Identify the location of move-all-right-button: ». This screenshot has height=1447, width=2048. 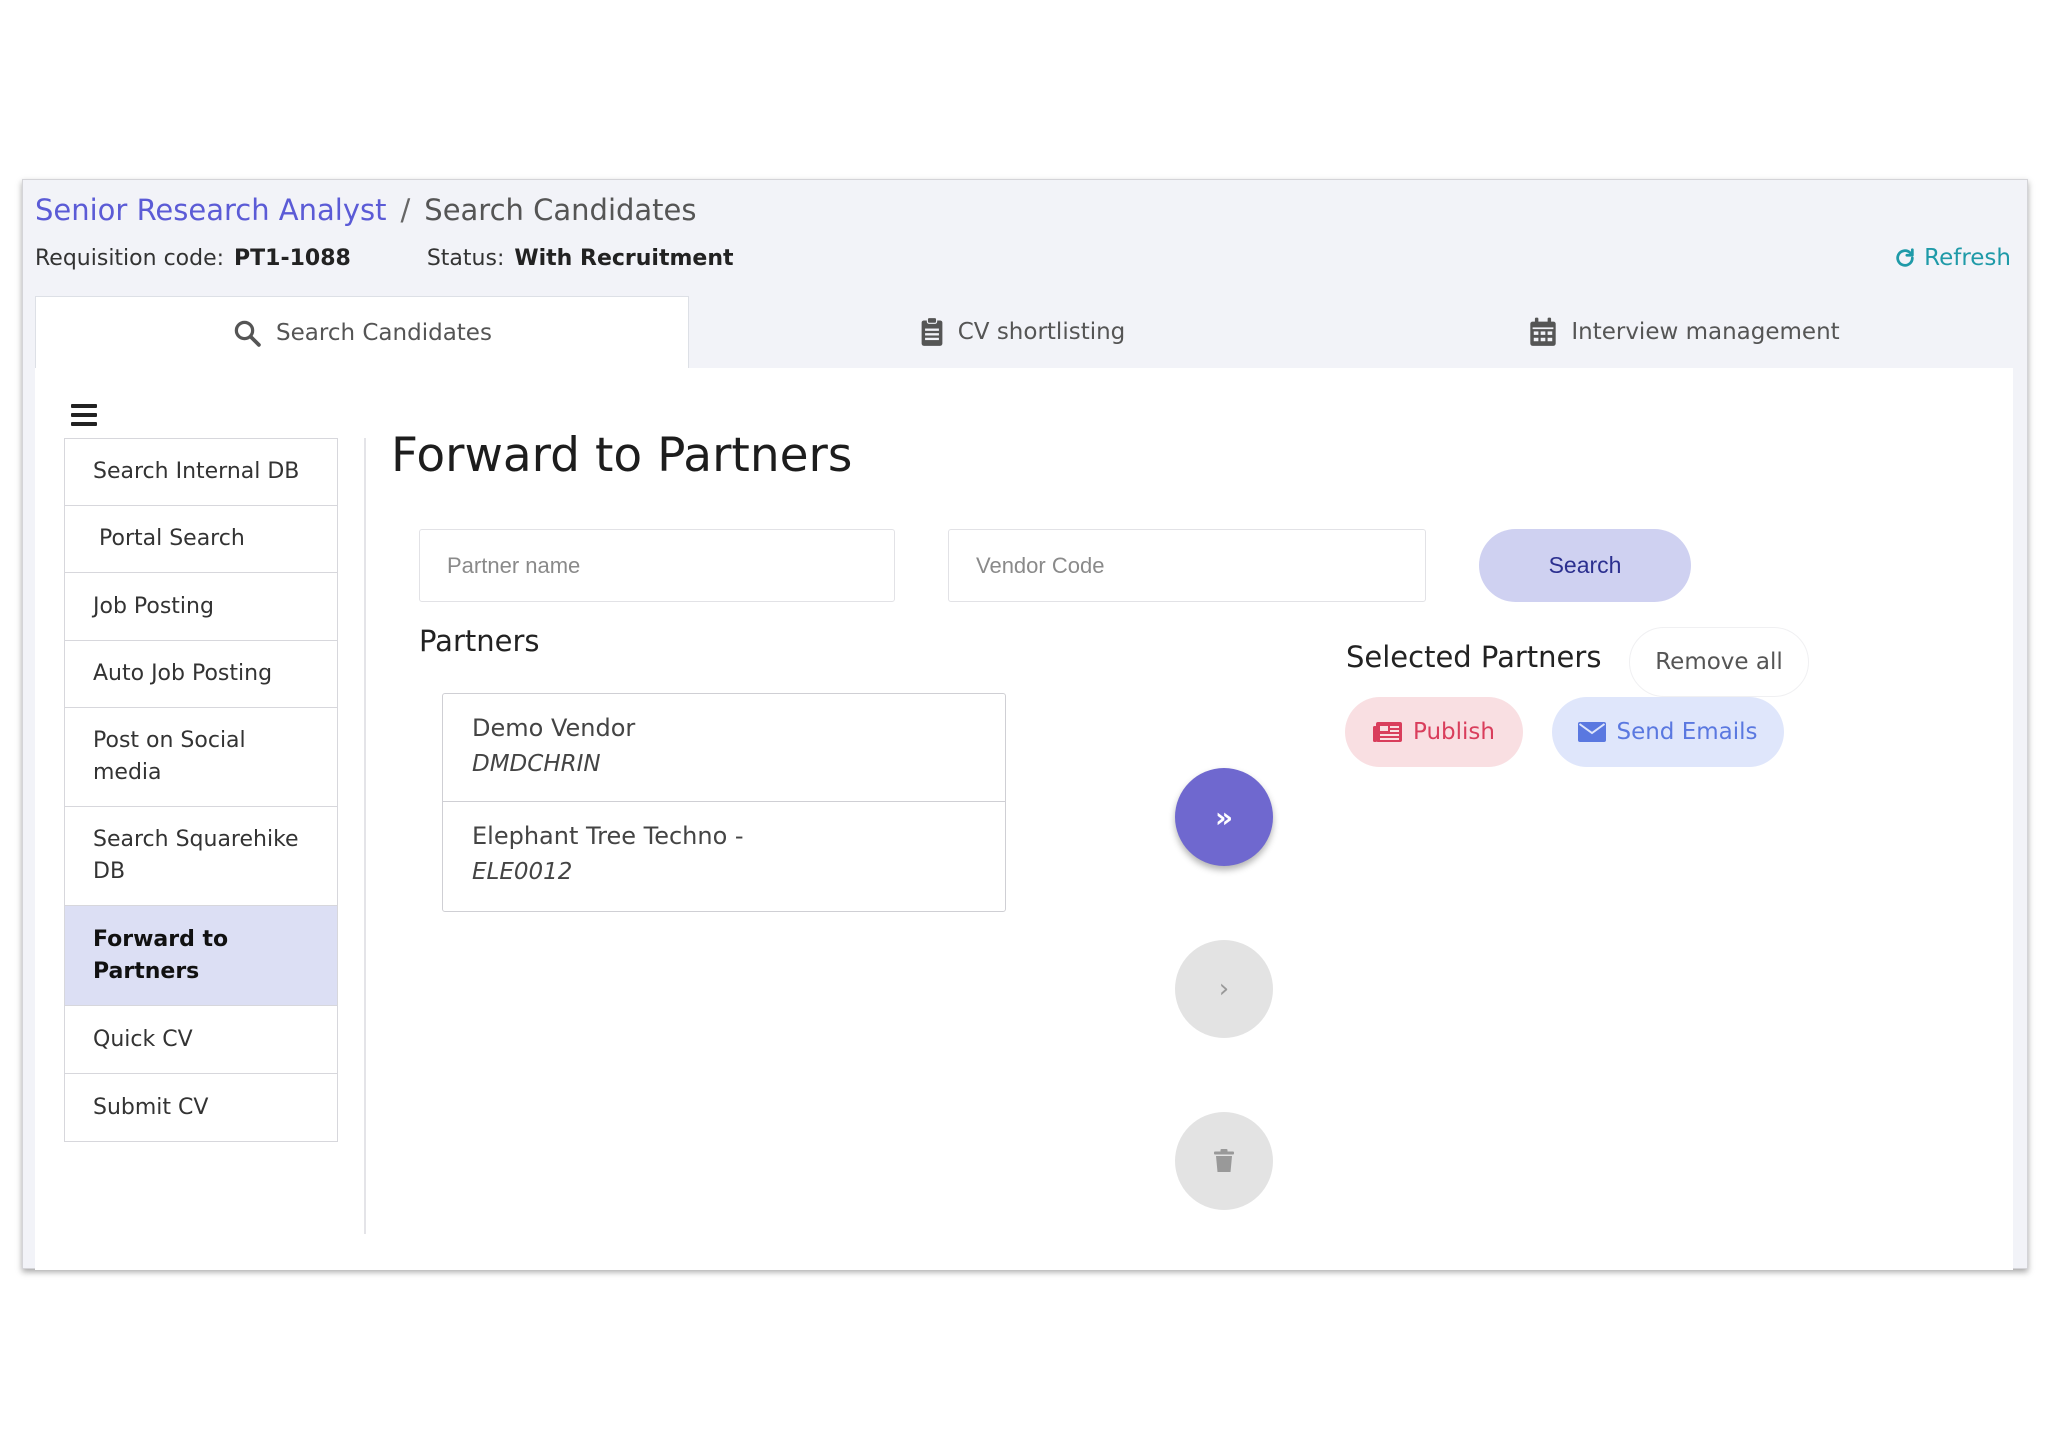
(1224, 817).